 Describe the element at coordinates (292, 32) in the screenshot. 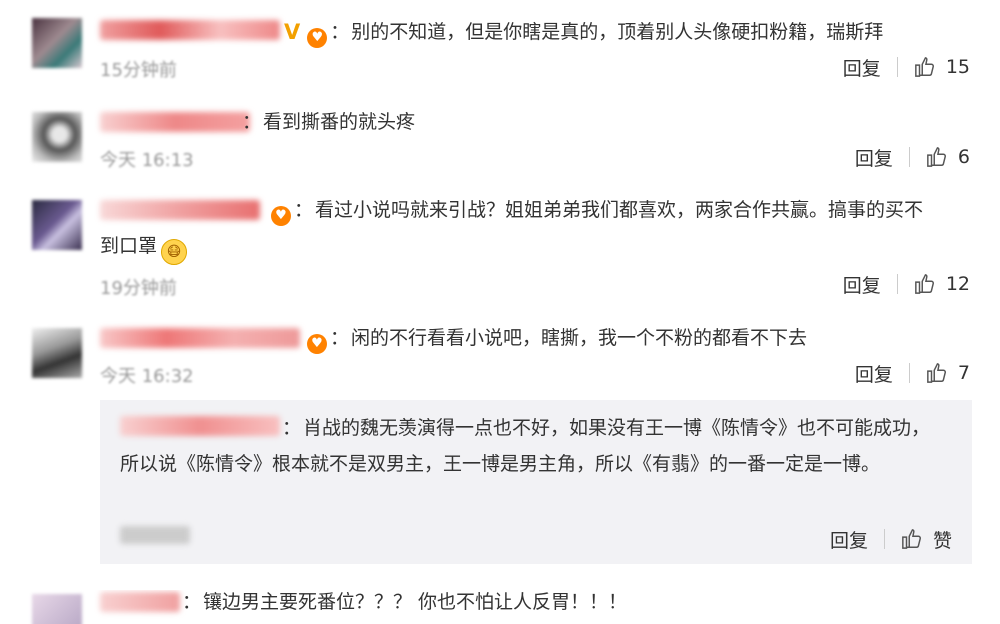

I see `verified-icon: V` at that location.